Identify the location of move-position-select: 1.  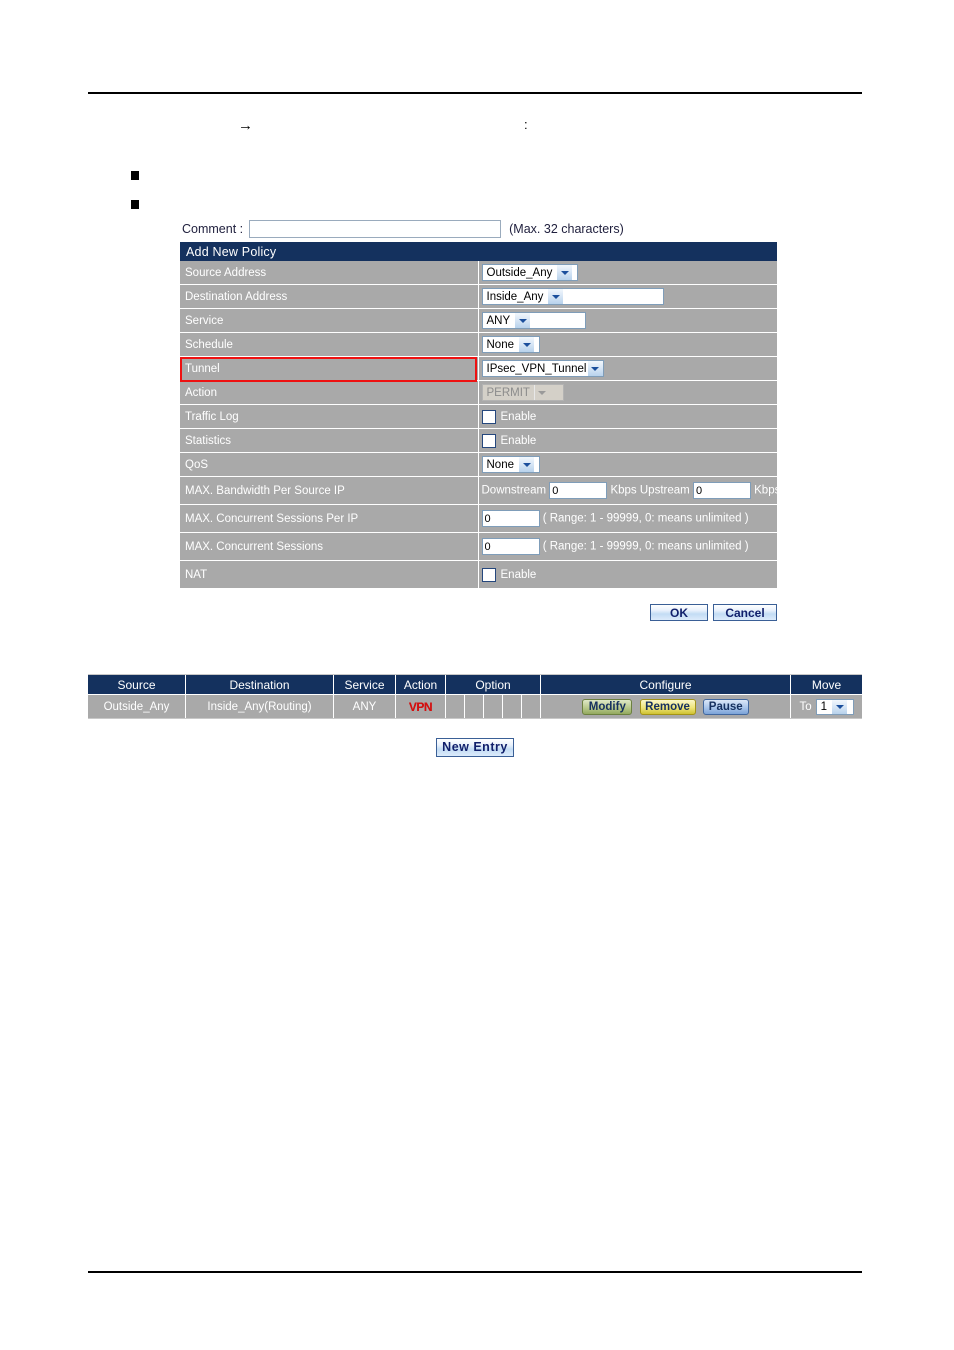
(834, 706).